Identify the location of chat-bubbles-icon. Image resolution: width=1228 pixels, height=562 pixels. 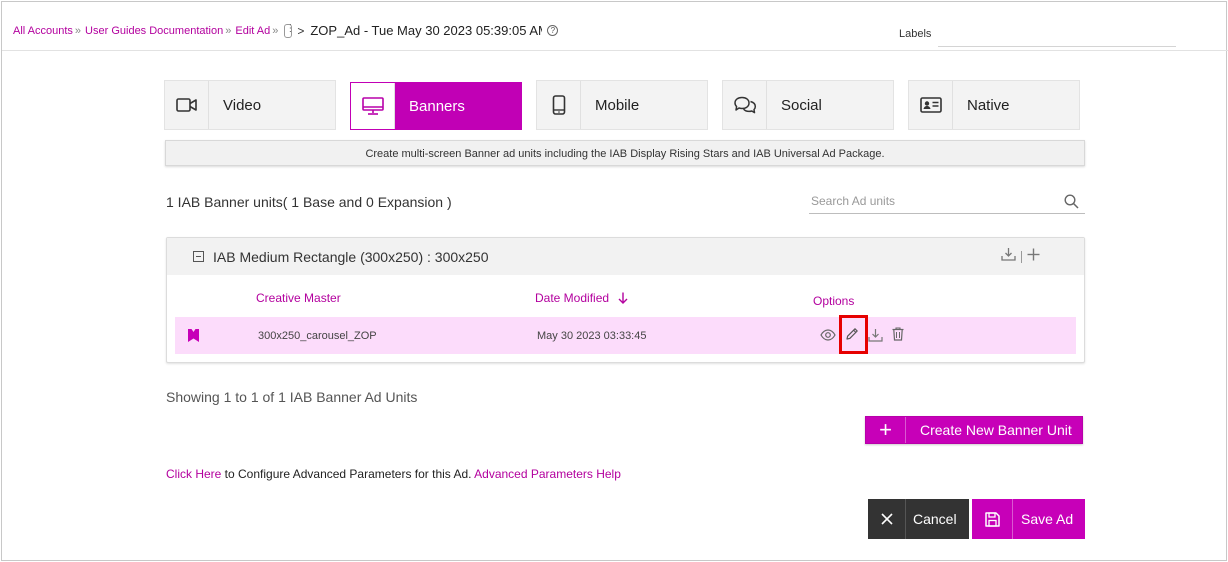
(745, 105).